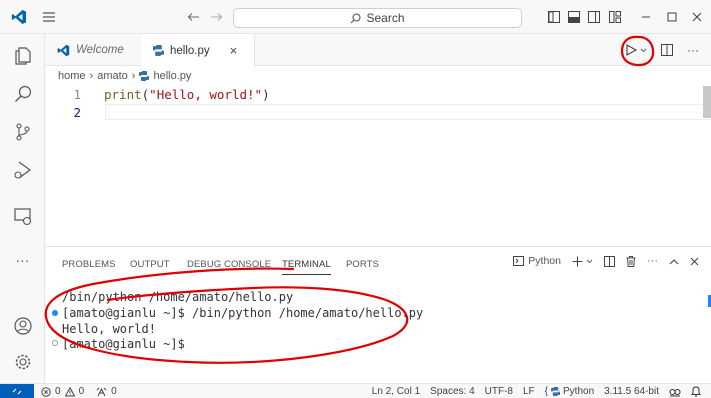  I want to click on explorer-icon, so click(22, 56).